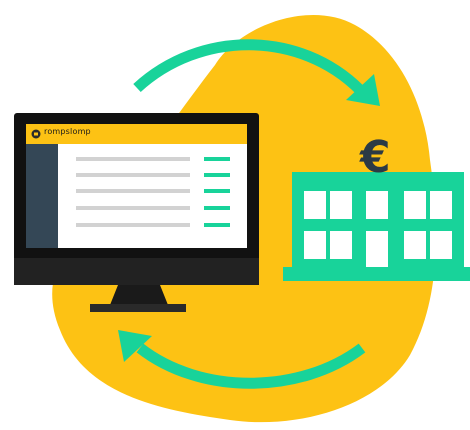 Image resolution: width=470 pixels, height=430 pixels. What do you see at coordinates (376, 226) in the screenshot?
I see `bank-building` at bounding box center [376, 226].